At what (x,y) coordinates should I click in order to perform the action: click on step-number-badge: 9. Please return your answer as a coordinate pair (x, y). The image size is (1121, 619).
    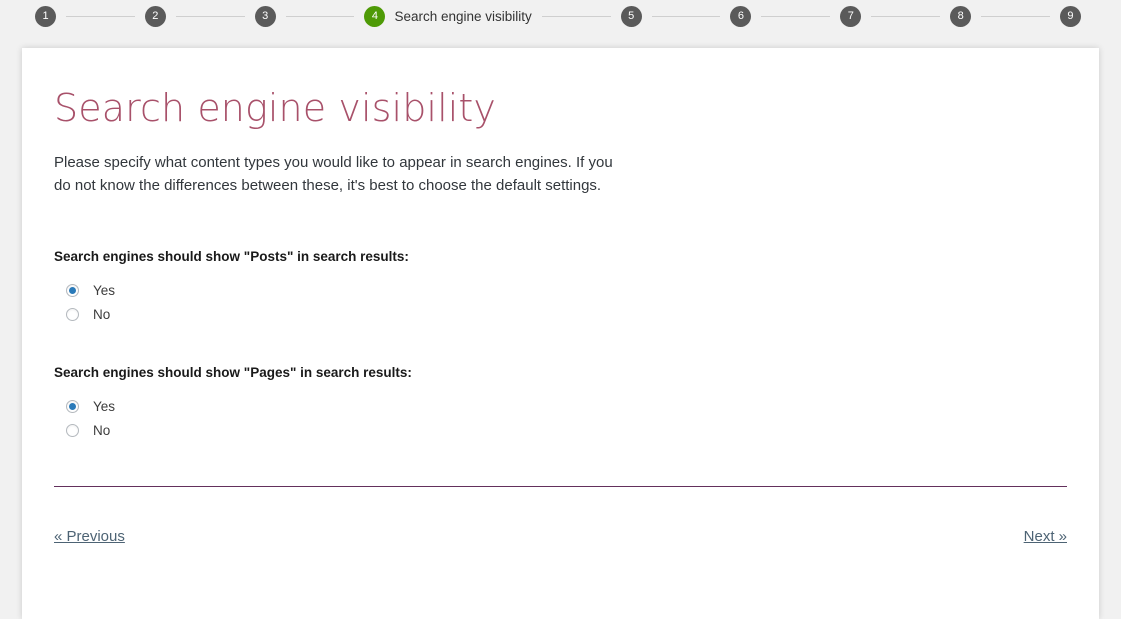
    Looking at the image, I should click on (1070, 16).